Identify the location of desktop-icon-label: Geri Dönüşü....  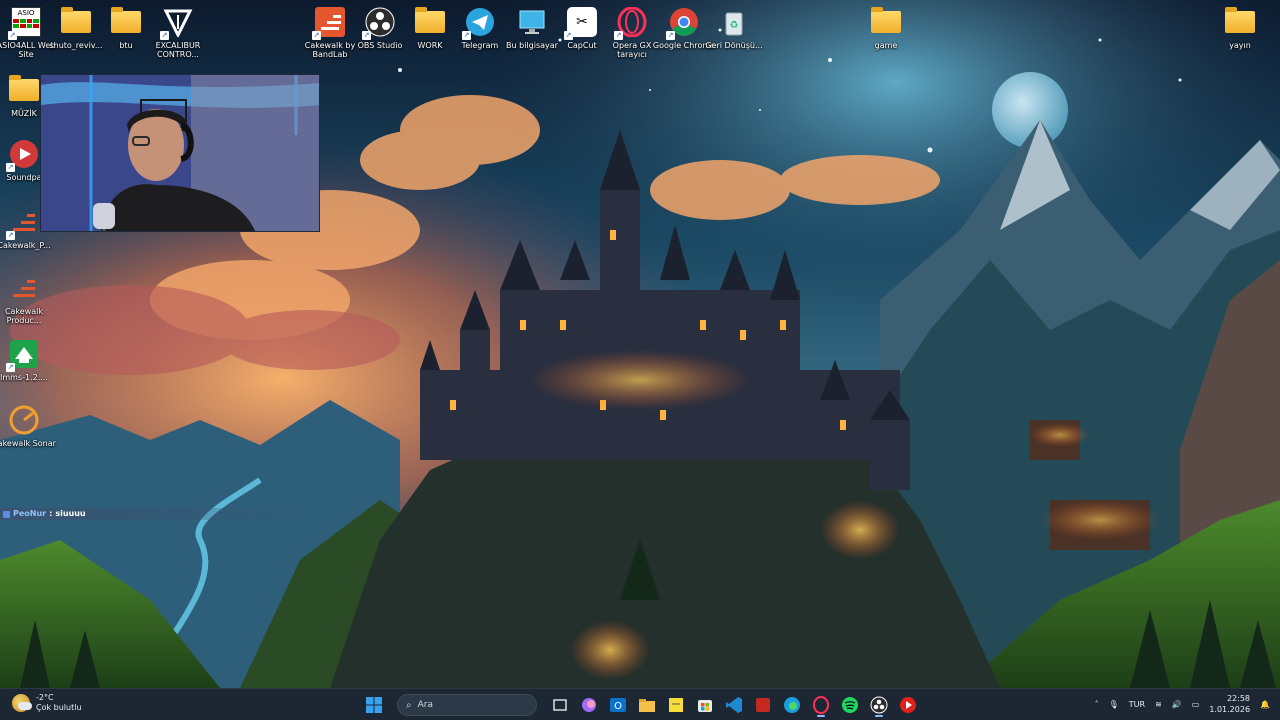
(734, 45).